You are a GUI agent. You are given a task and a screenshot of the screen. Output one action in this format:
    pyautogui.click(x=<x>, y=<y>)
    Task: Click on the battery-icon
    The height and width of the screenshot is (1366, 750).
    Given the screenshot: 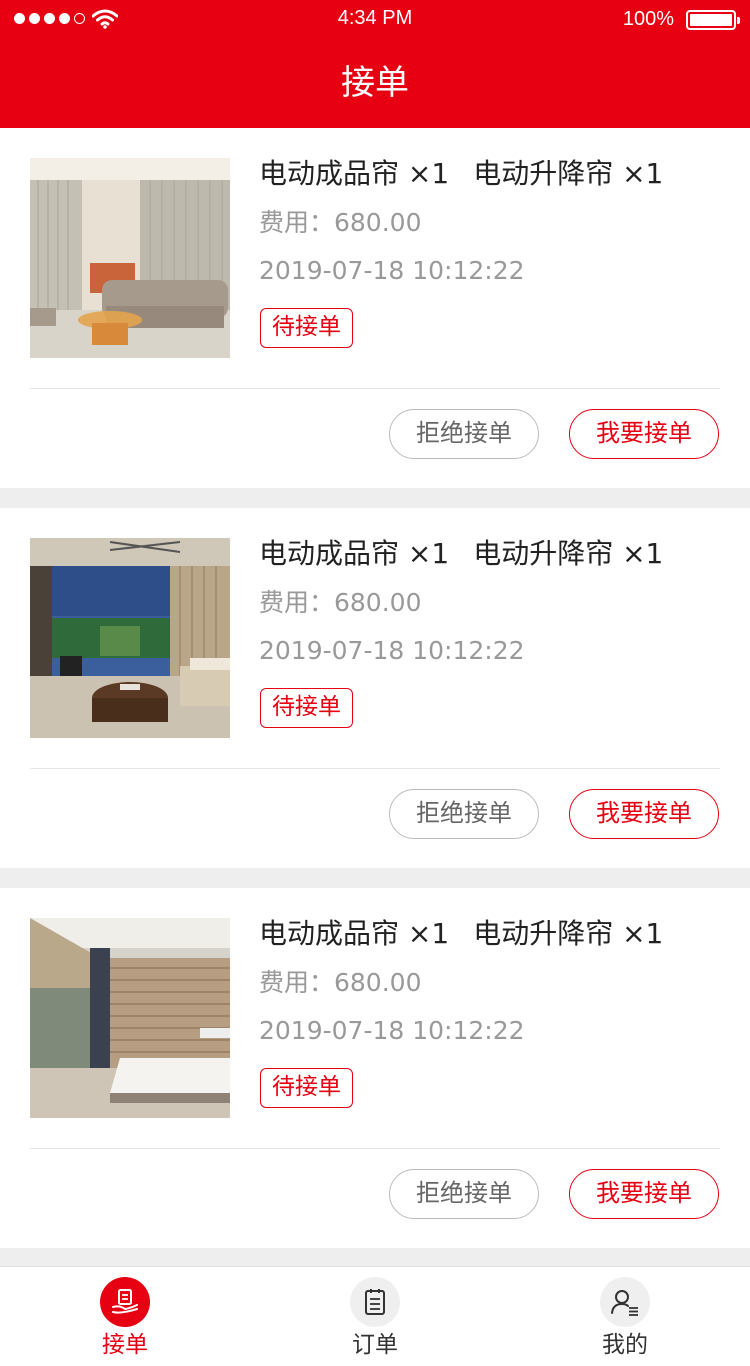 What is the action you would take?
    pyautogui.click(x=713, y=20)
    